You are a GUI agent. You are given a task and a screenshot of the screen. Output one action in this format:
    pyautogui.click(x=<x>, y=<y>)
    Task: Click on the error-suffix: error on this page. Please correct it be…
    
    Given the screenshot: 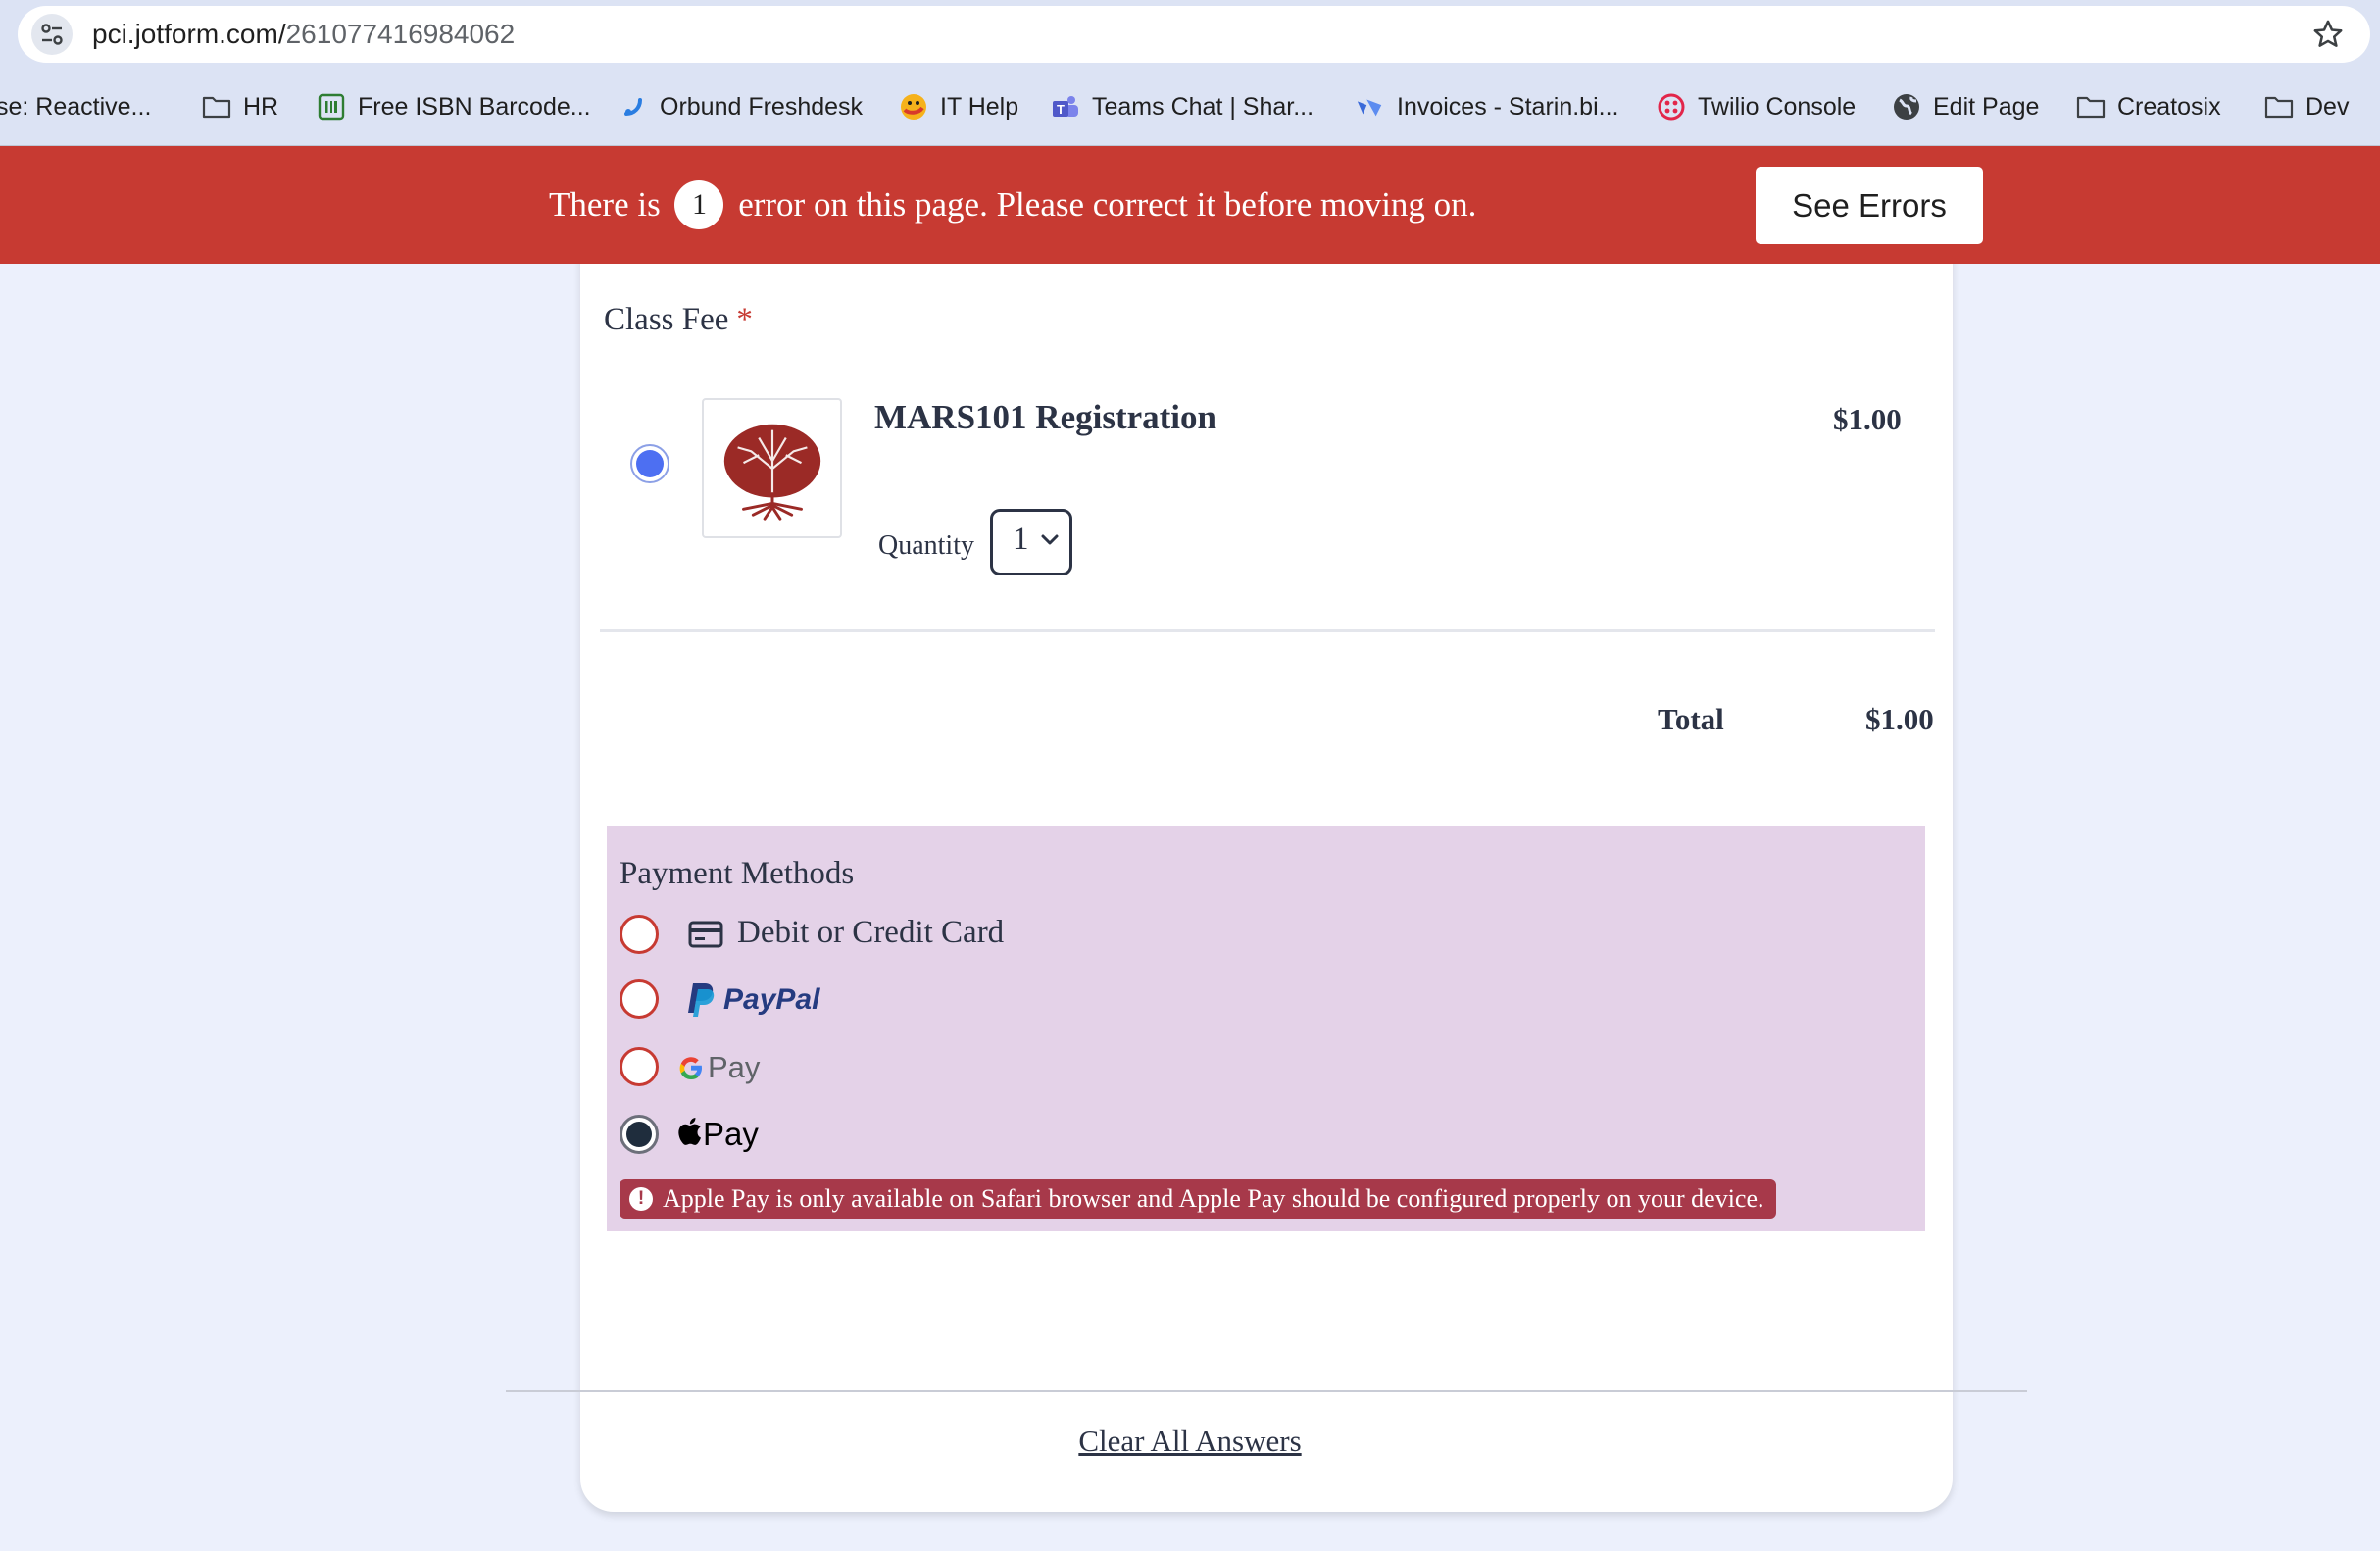 What is the action you would take?
    pyautogui.click(x=1107, y=204)
    